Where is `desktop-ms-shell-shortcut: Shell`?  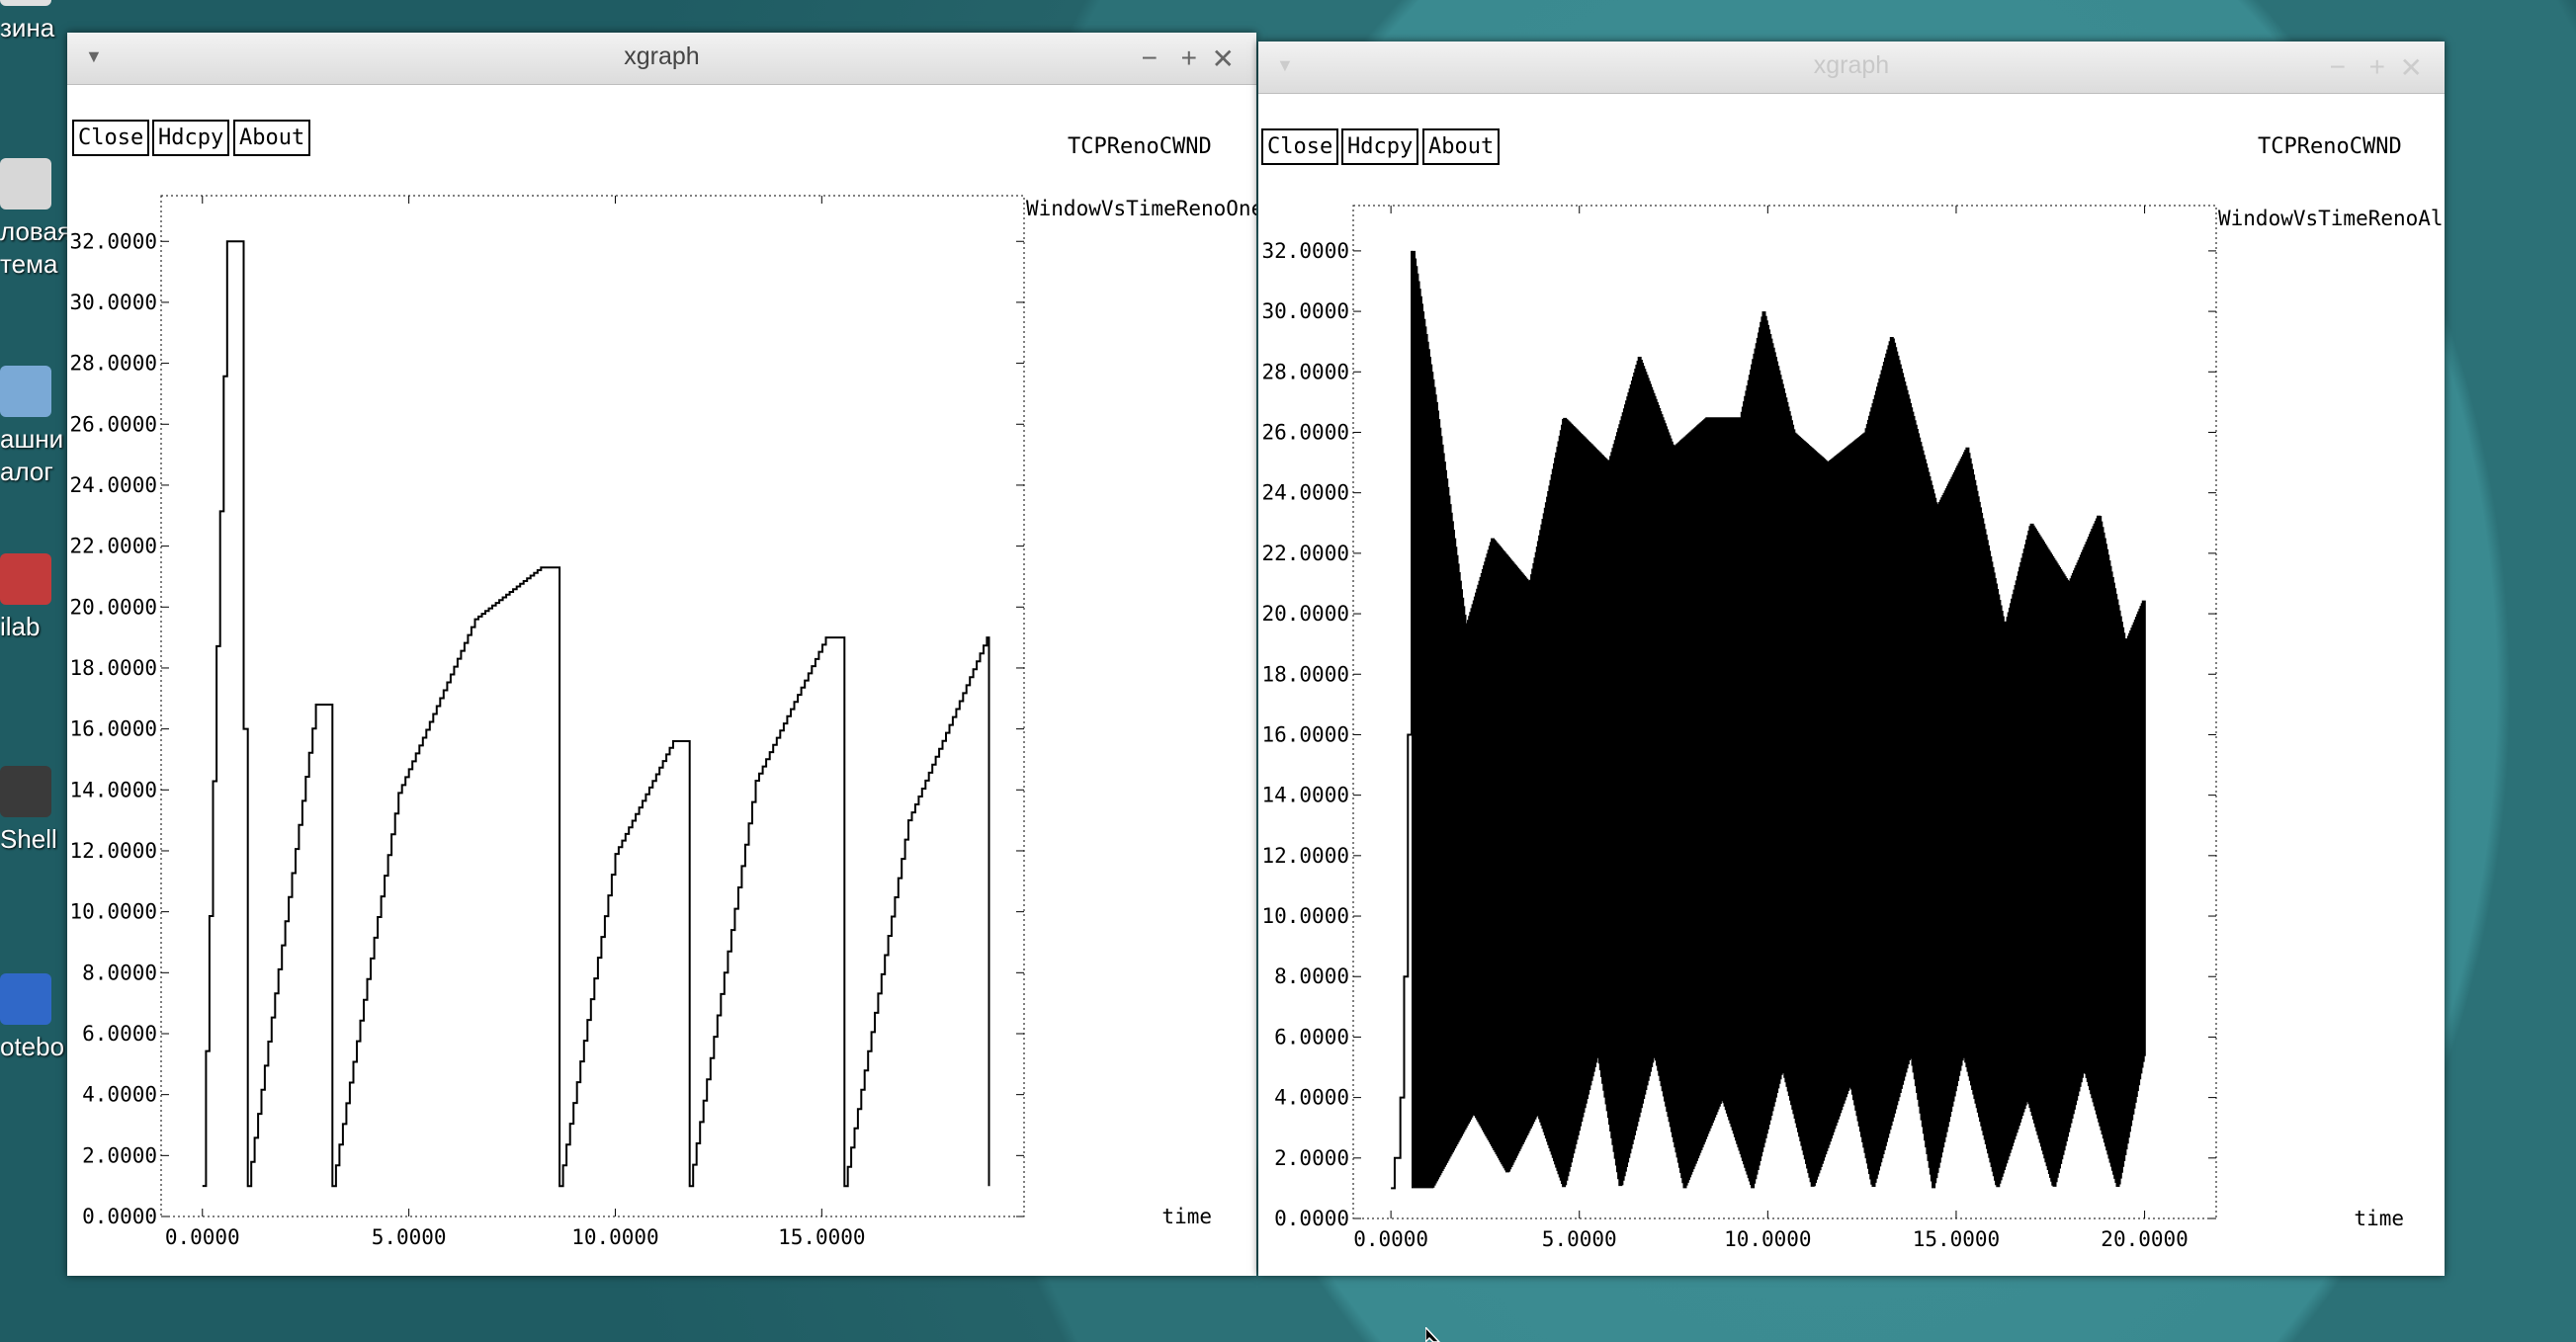 desktop-ms-shell-shortcut: Shell is located at coordinates (34, 811).